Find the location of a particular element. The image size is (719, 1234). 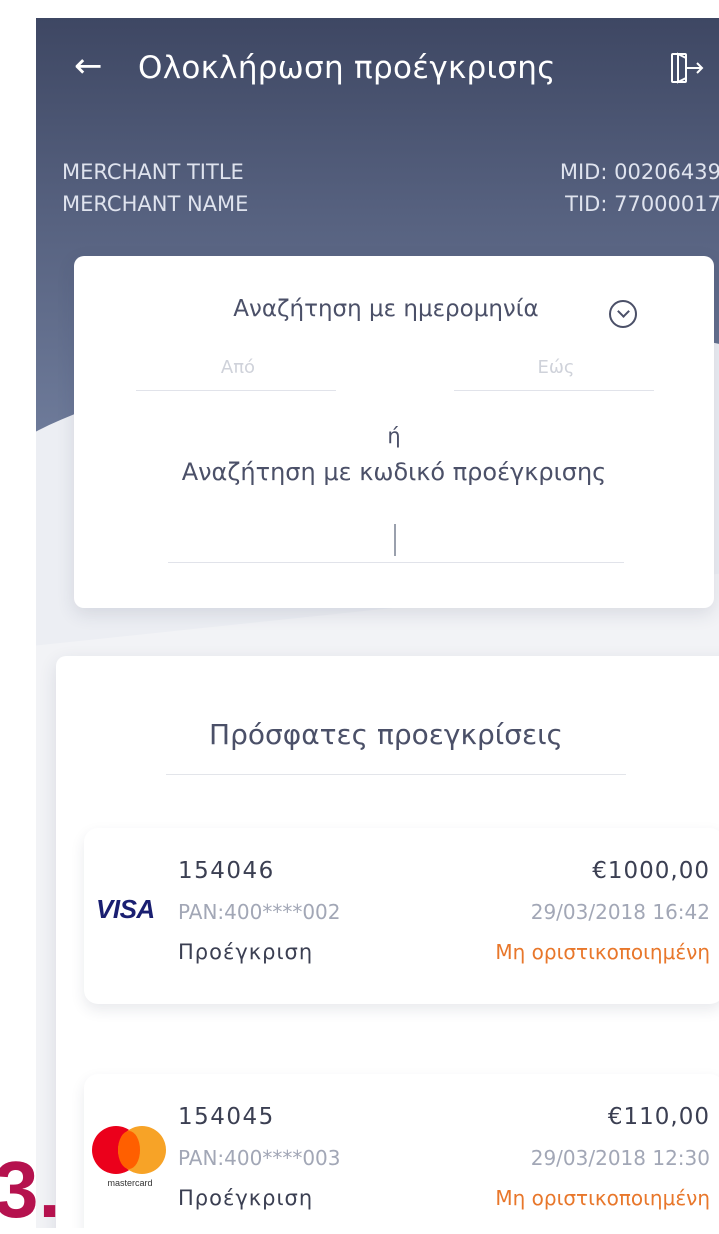

merchant-title: MERCHANT TITLE is located at coordinates (153, 172).